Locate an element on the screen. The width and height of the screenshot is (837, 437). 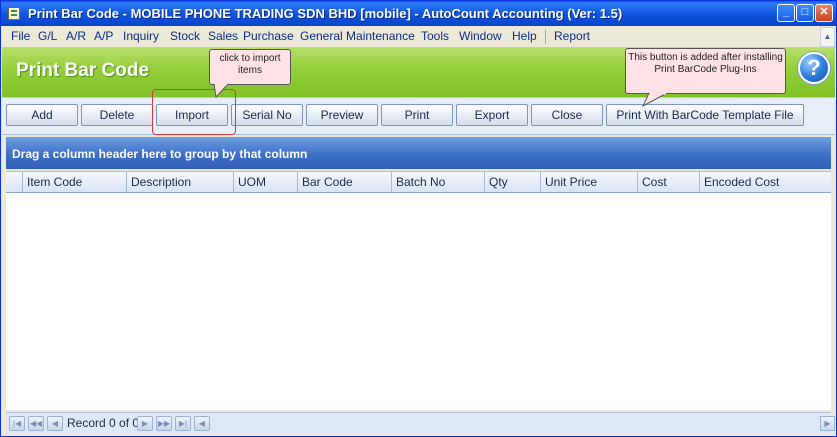
template-callout-tail is located at coordinates (654, 100).